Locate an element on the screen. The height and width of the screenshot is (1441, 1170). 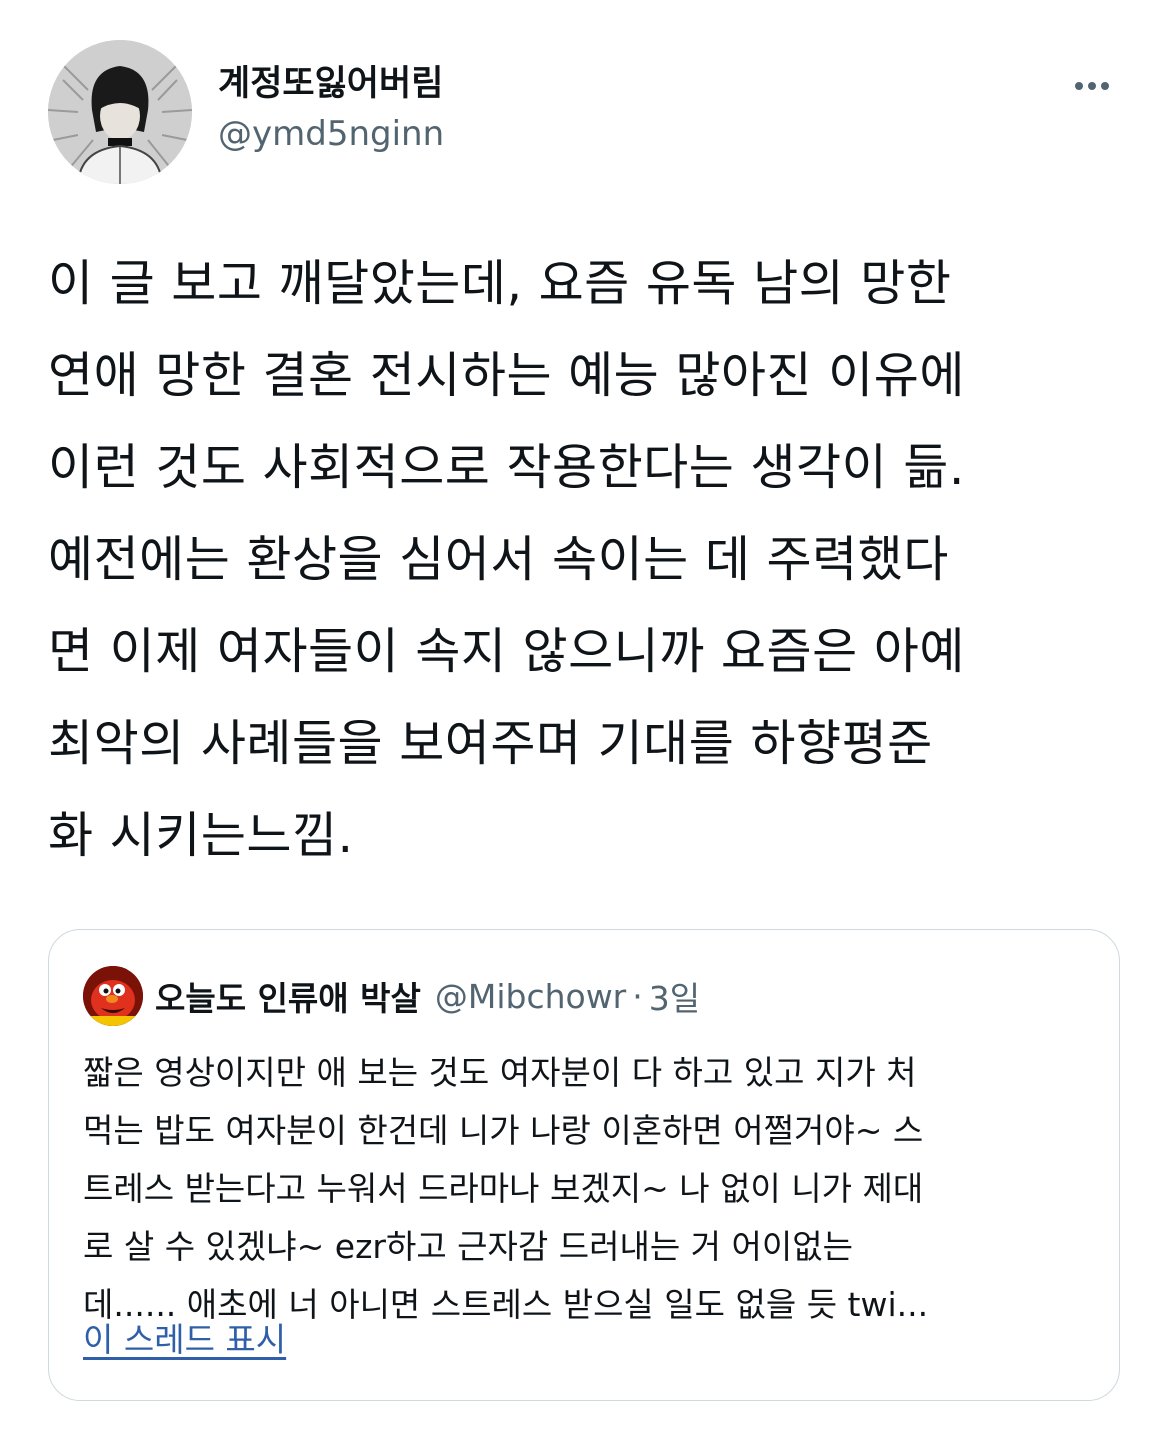
quoted-author-handle: @Mibchowr is located at coordinates (530, 996).